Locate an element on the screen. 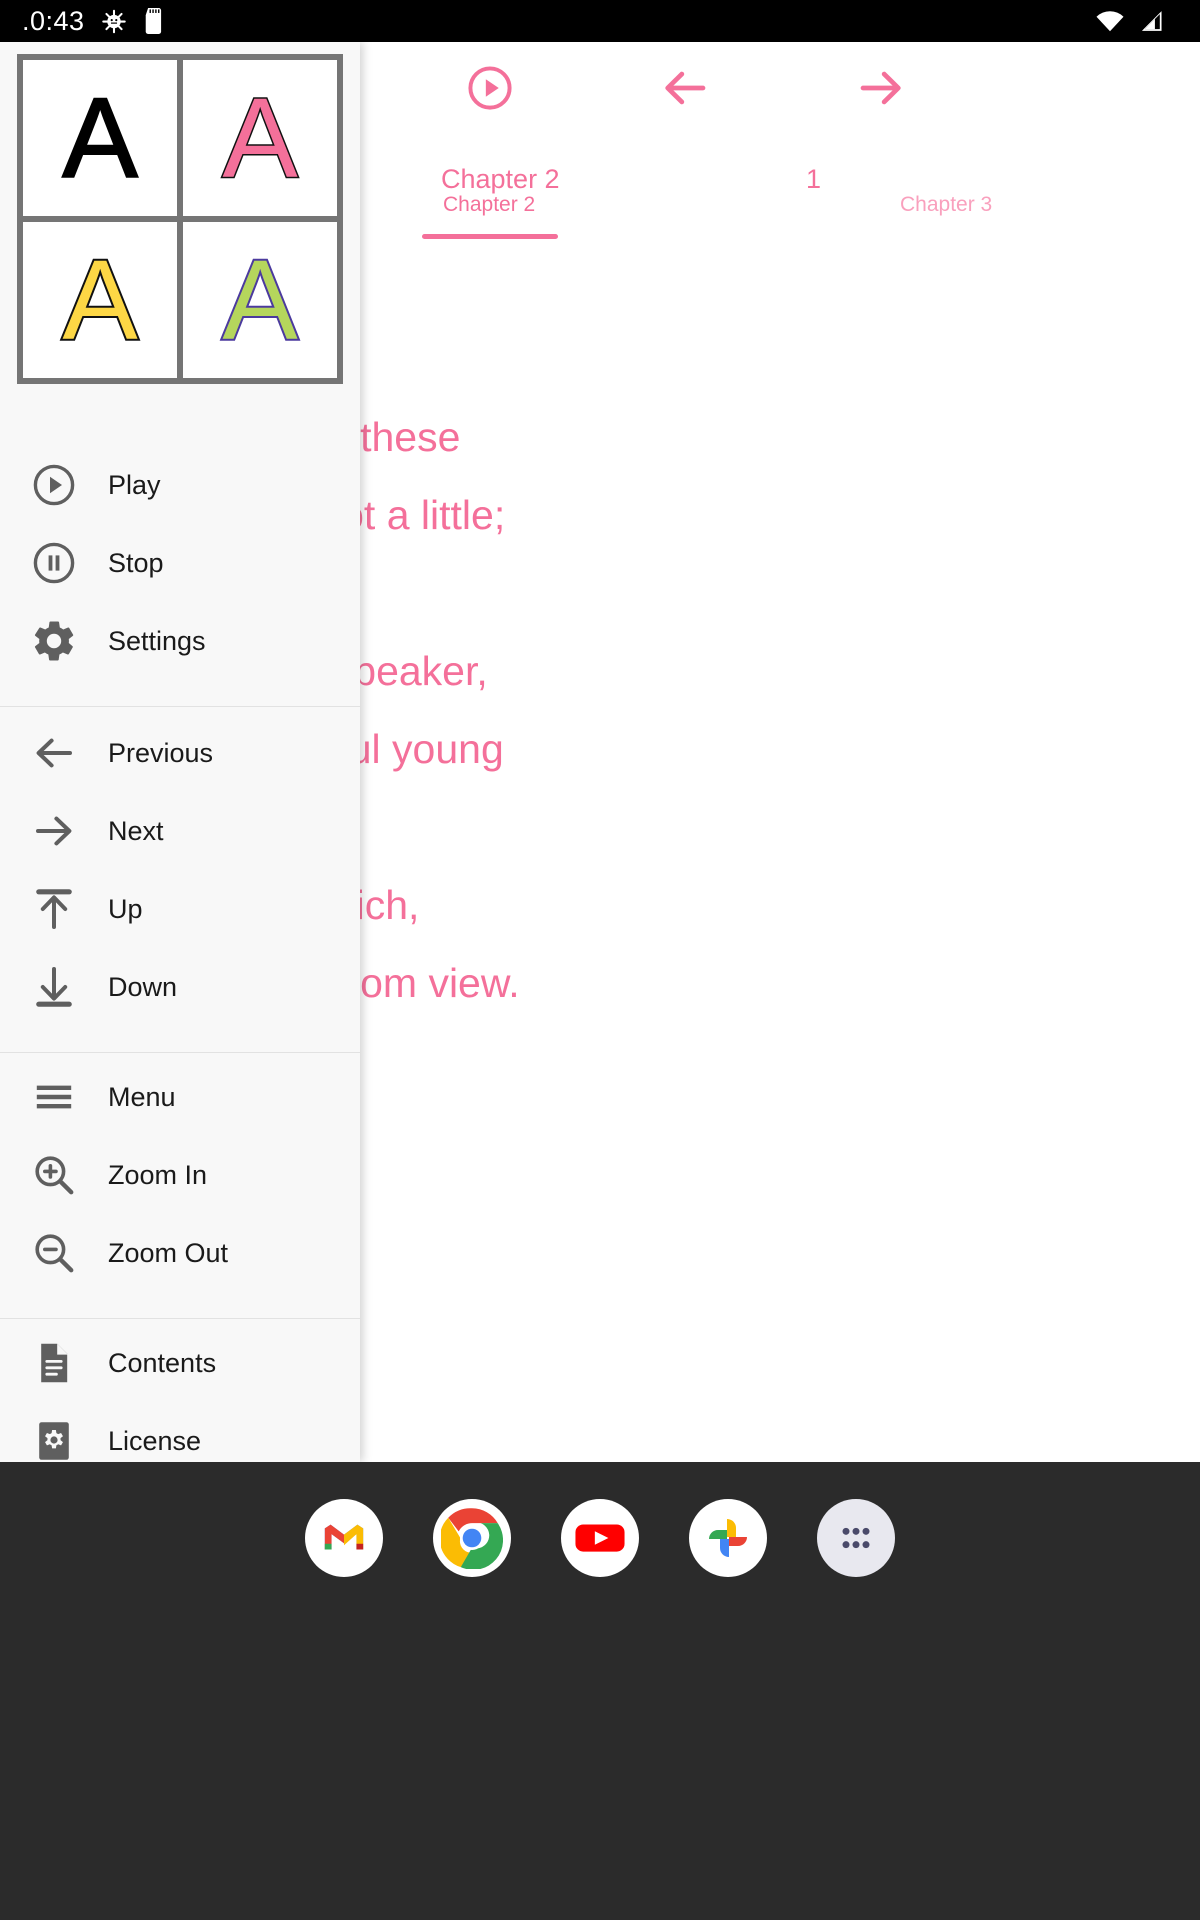  drawer-item-down: Down is located at coordinates (180, 987).